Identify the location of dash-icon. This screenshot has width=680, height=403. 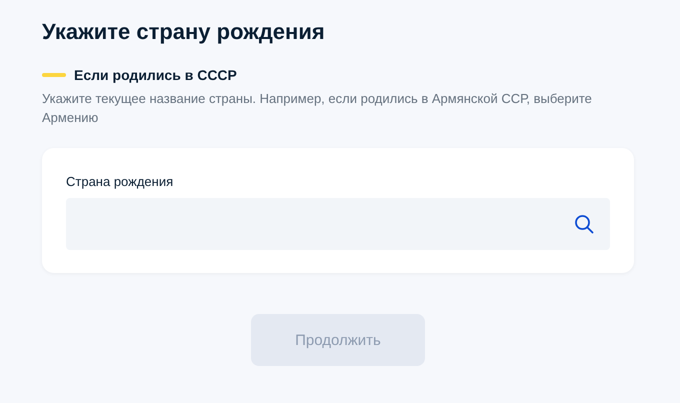
(54, 75).